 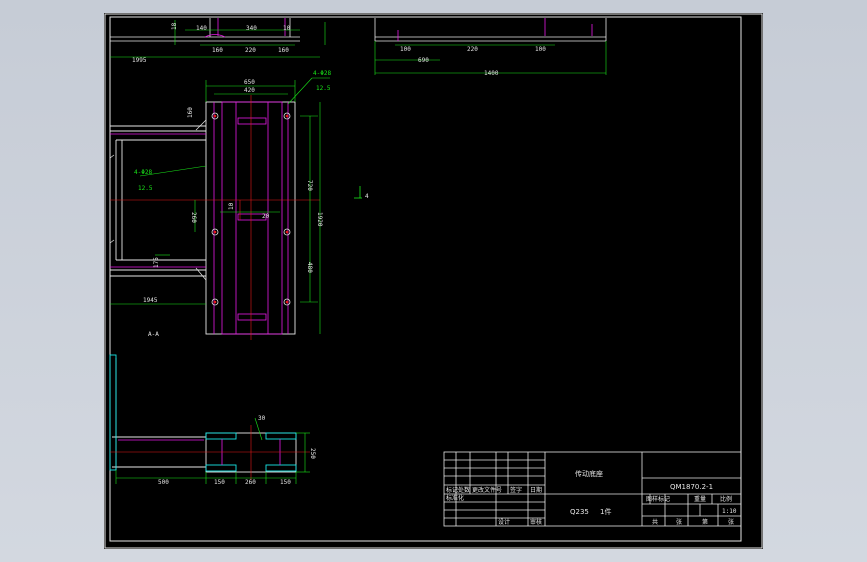 What do you see at coordinates (455, 498) in the screenshot?
I see `std-label: 标准化` at bounding box center [455, 498].